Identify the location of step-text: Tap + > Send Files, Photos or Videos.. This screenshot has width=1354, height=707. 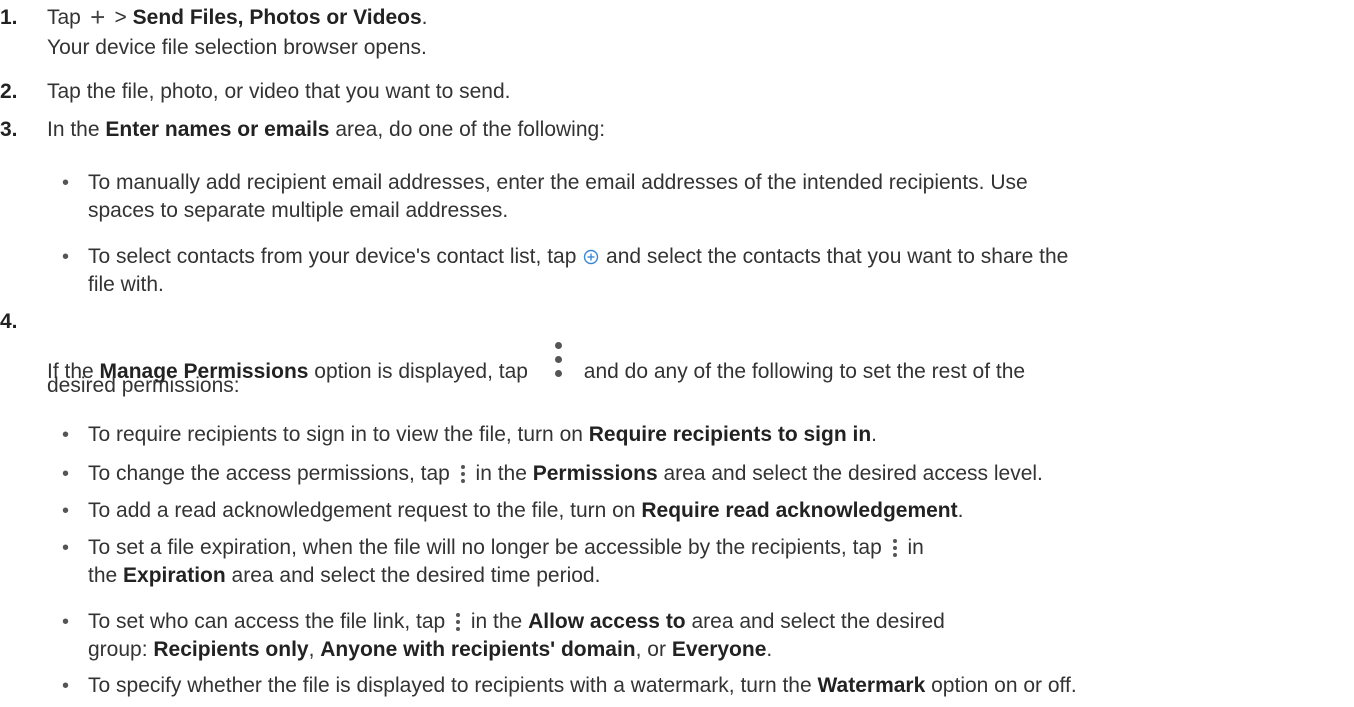
(237, 17).